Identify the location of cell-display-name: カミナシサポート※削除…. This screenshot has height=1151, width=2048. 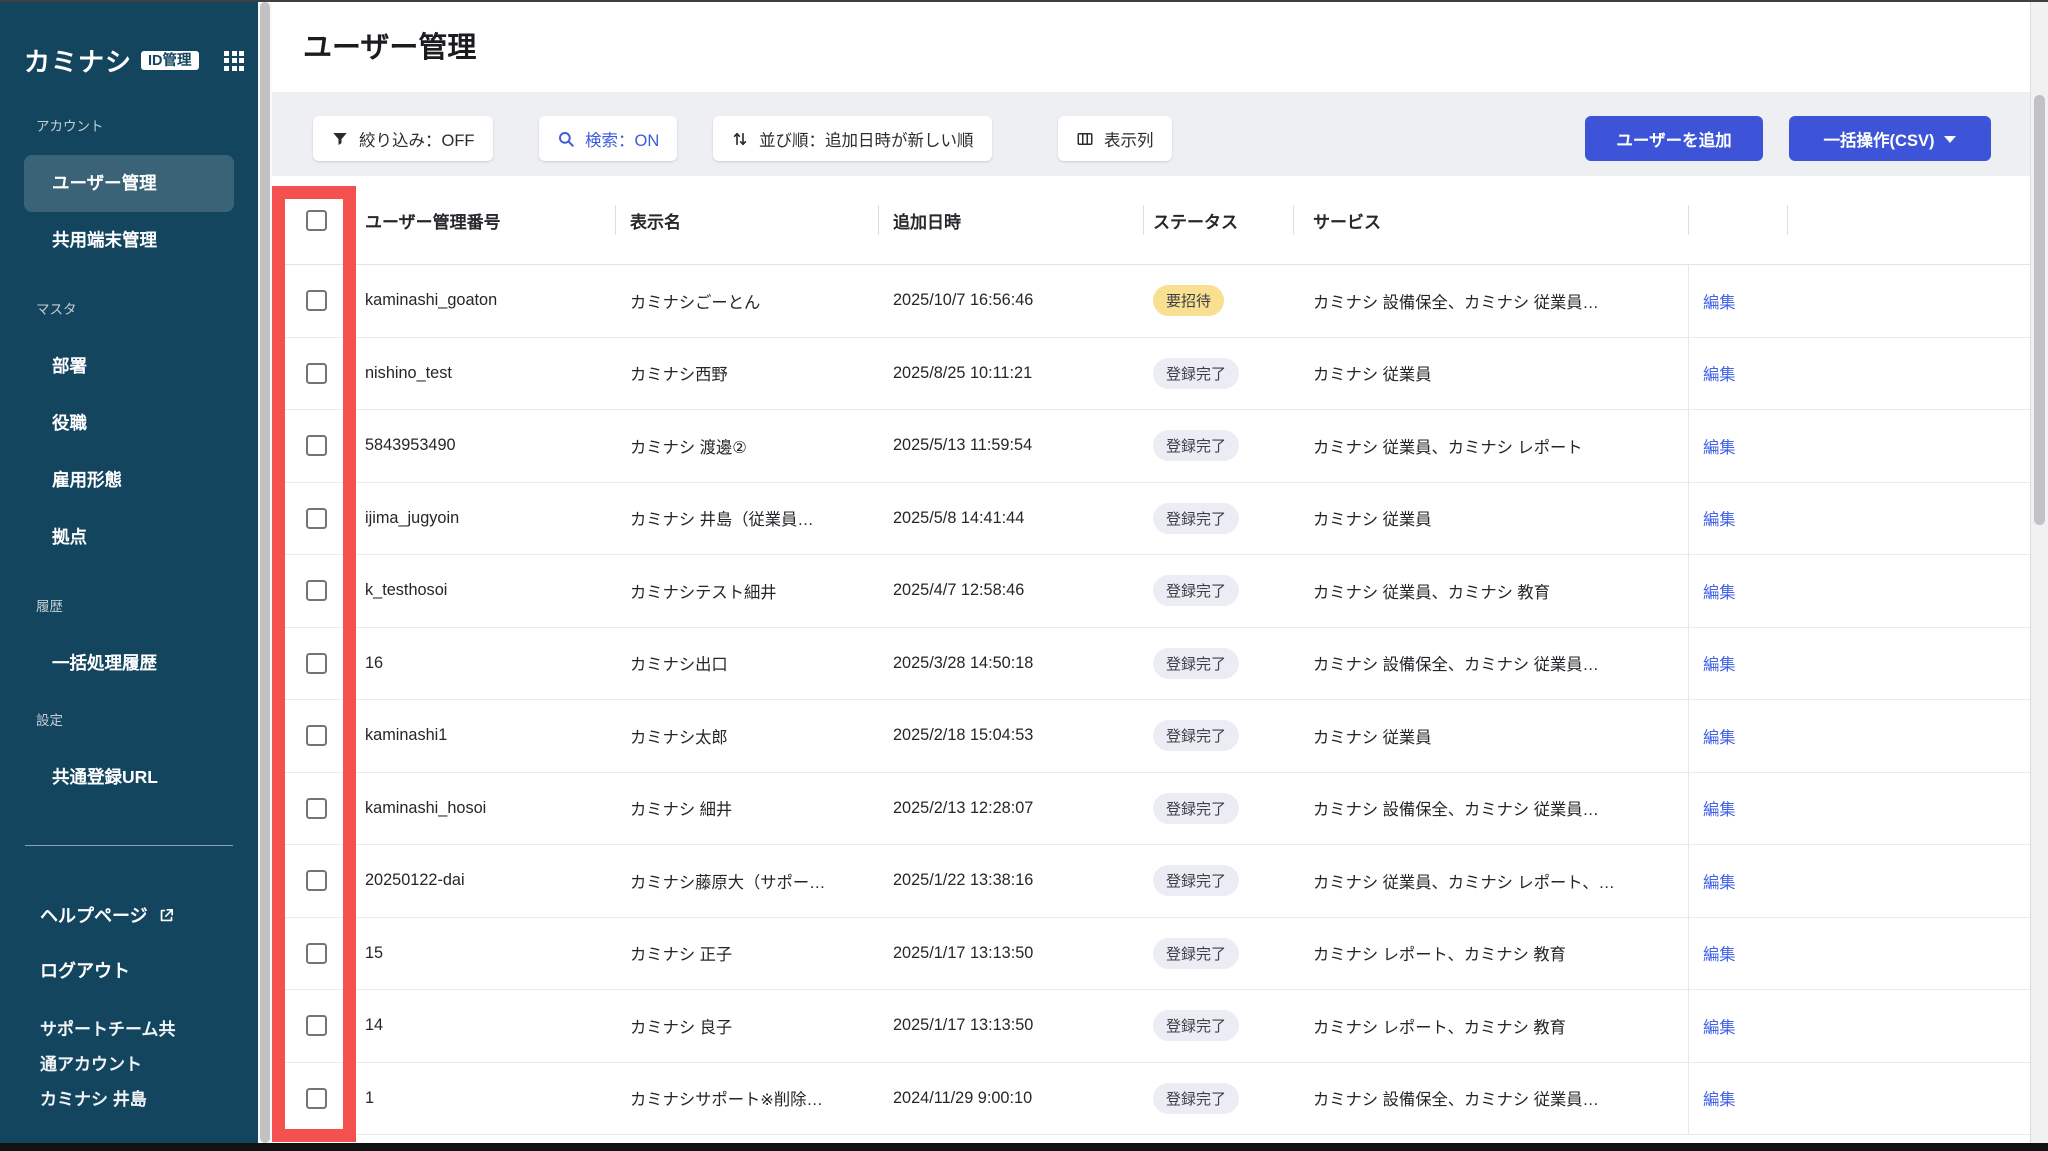
(726, 1100).